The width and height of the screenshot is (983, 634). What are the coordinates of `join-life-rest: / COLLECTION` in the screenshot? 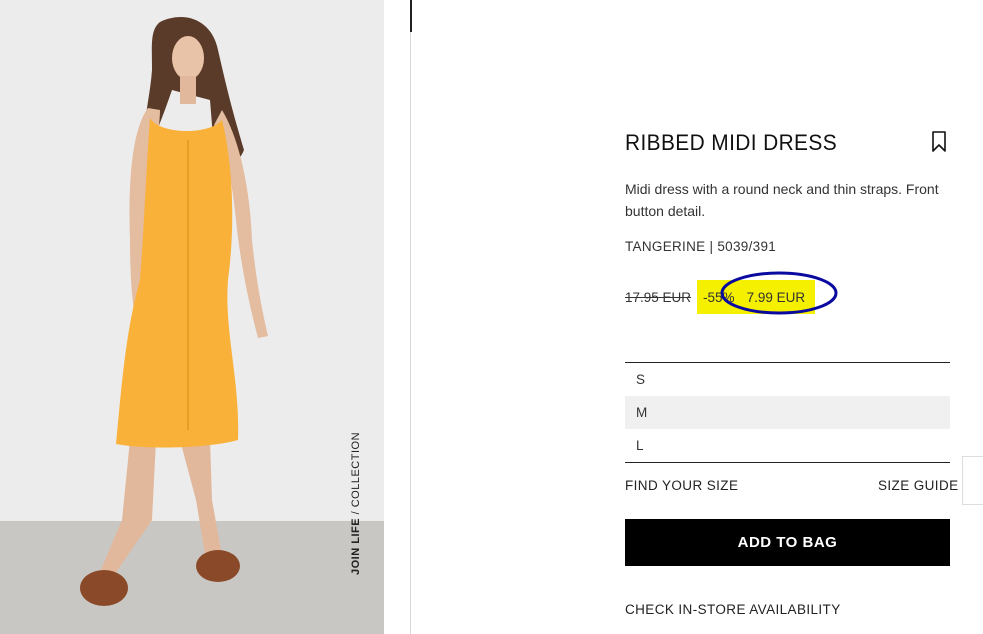 It's located at (356, 474).